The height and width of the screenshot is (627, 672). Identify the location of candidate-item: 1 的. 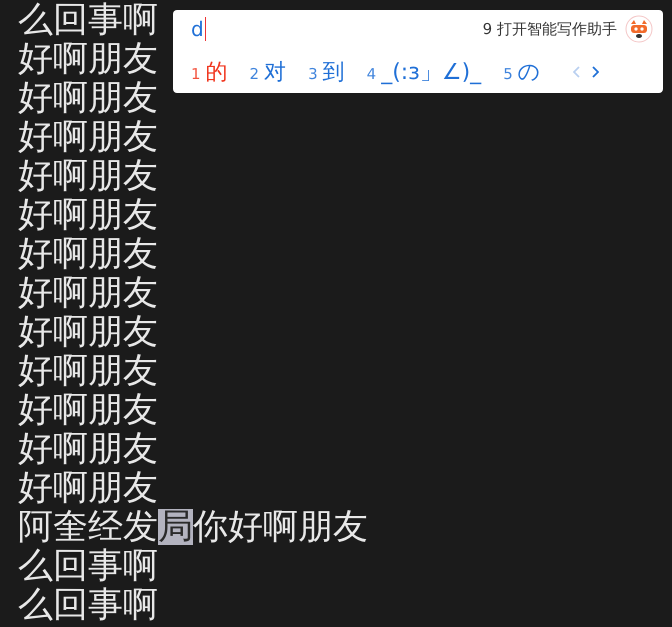
(209, 72).